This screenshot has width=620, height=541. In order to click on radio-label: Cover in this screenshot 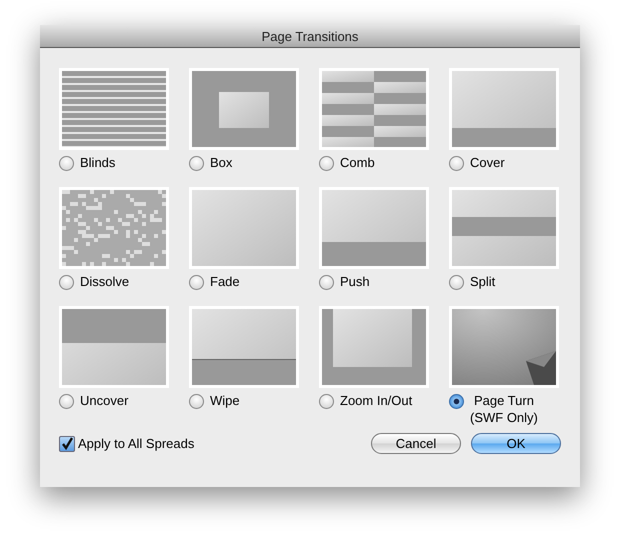, I will do `click(487, 163)`.